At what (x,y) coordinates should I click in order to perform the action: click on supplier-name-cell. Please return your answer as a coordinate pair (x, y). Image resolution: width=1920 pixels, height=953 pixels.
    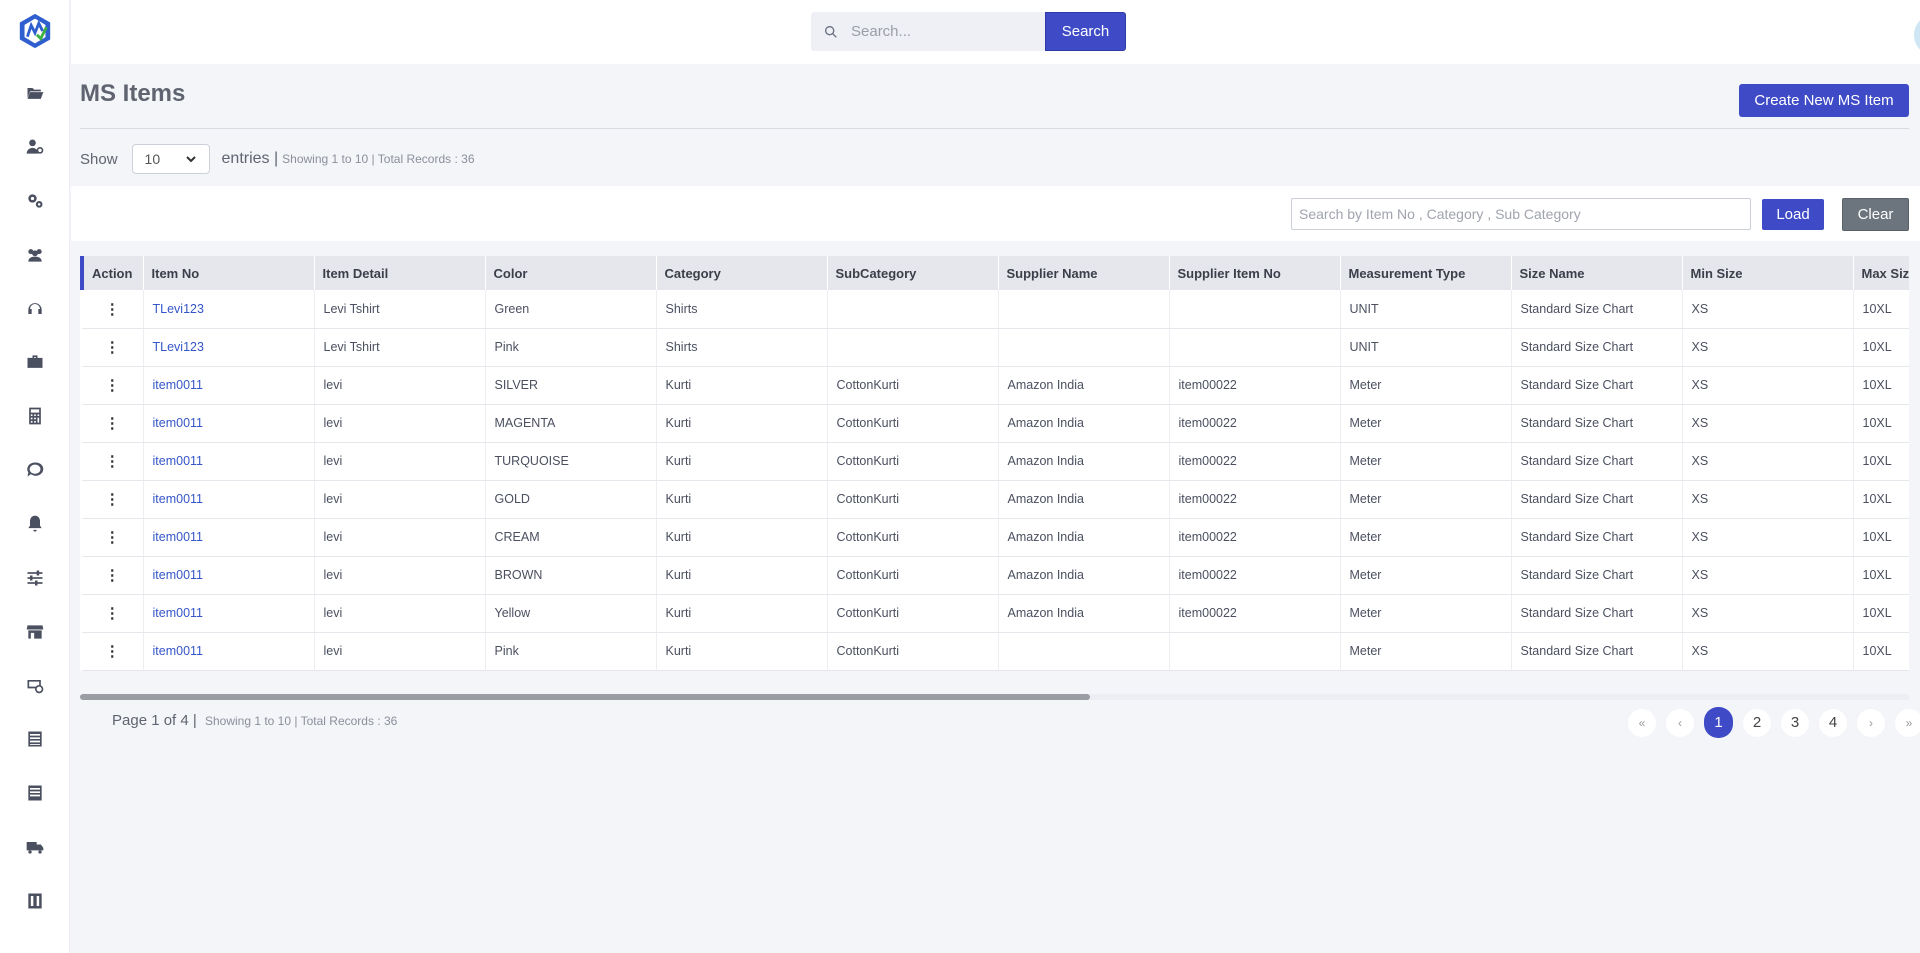
    Looking at the image, I should click on (1084, 309).